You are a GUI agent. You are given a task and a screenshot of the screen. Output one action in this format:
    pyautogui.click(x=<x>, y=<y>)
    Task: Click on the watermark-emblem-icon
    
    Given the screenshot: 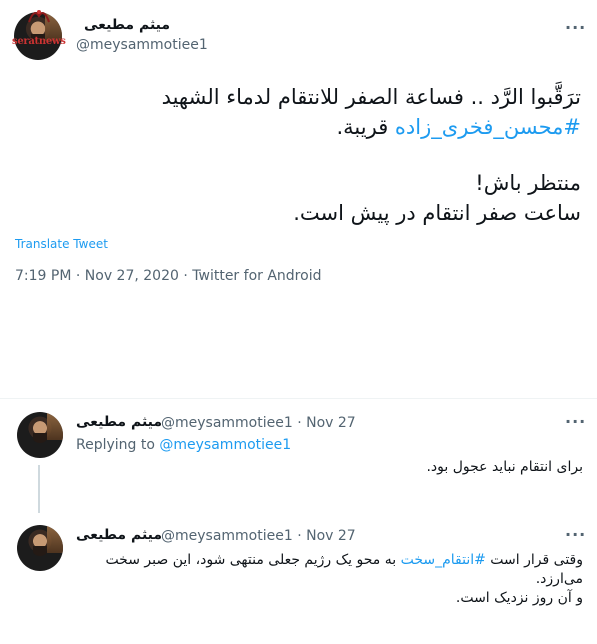 What is the action you would take?
    pyautogui.click(x=39, y=16)
    